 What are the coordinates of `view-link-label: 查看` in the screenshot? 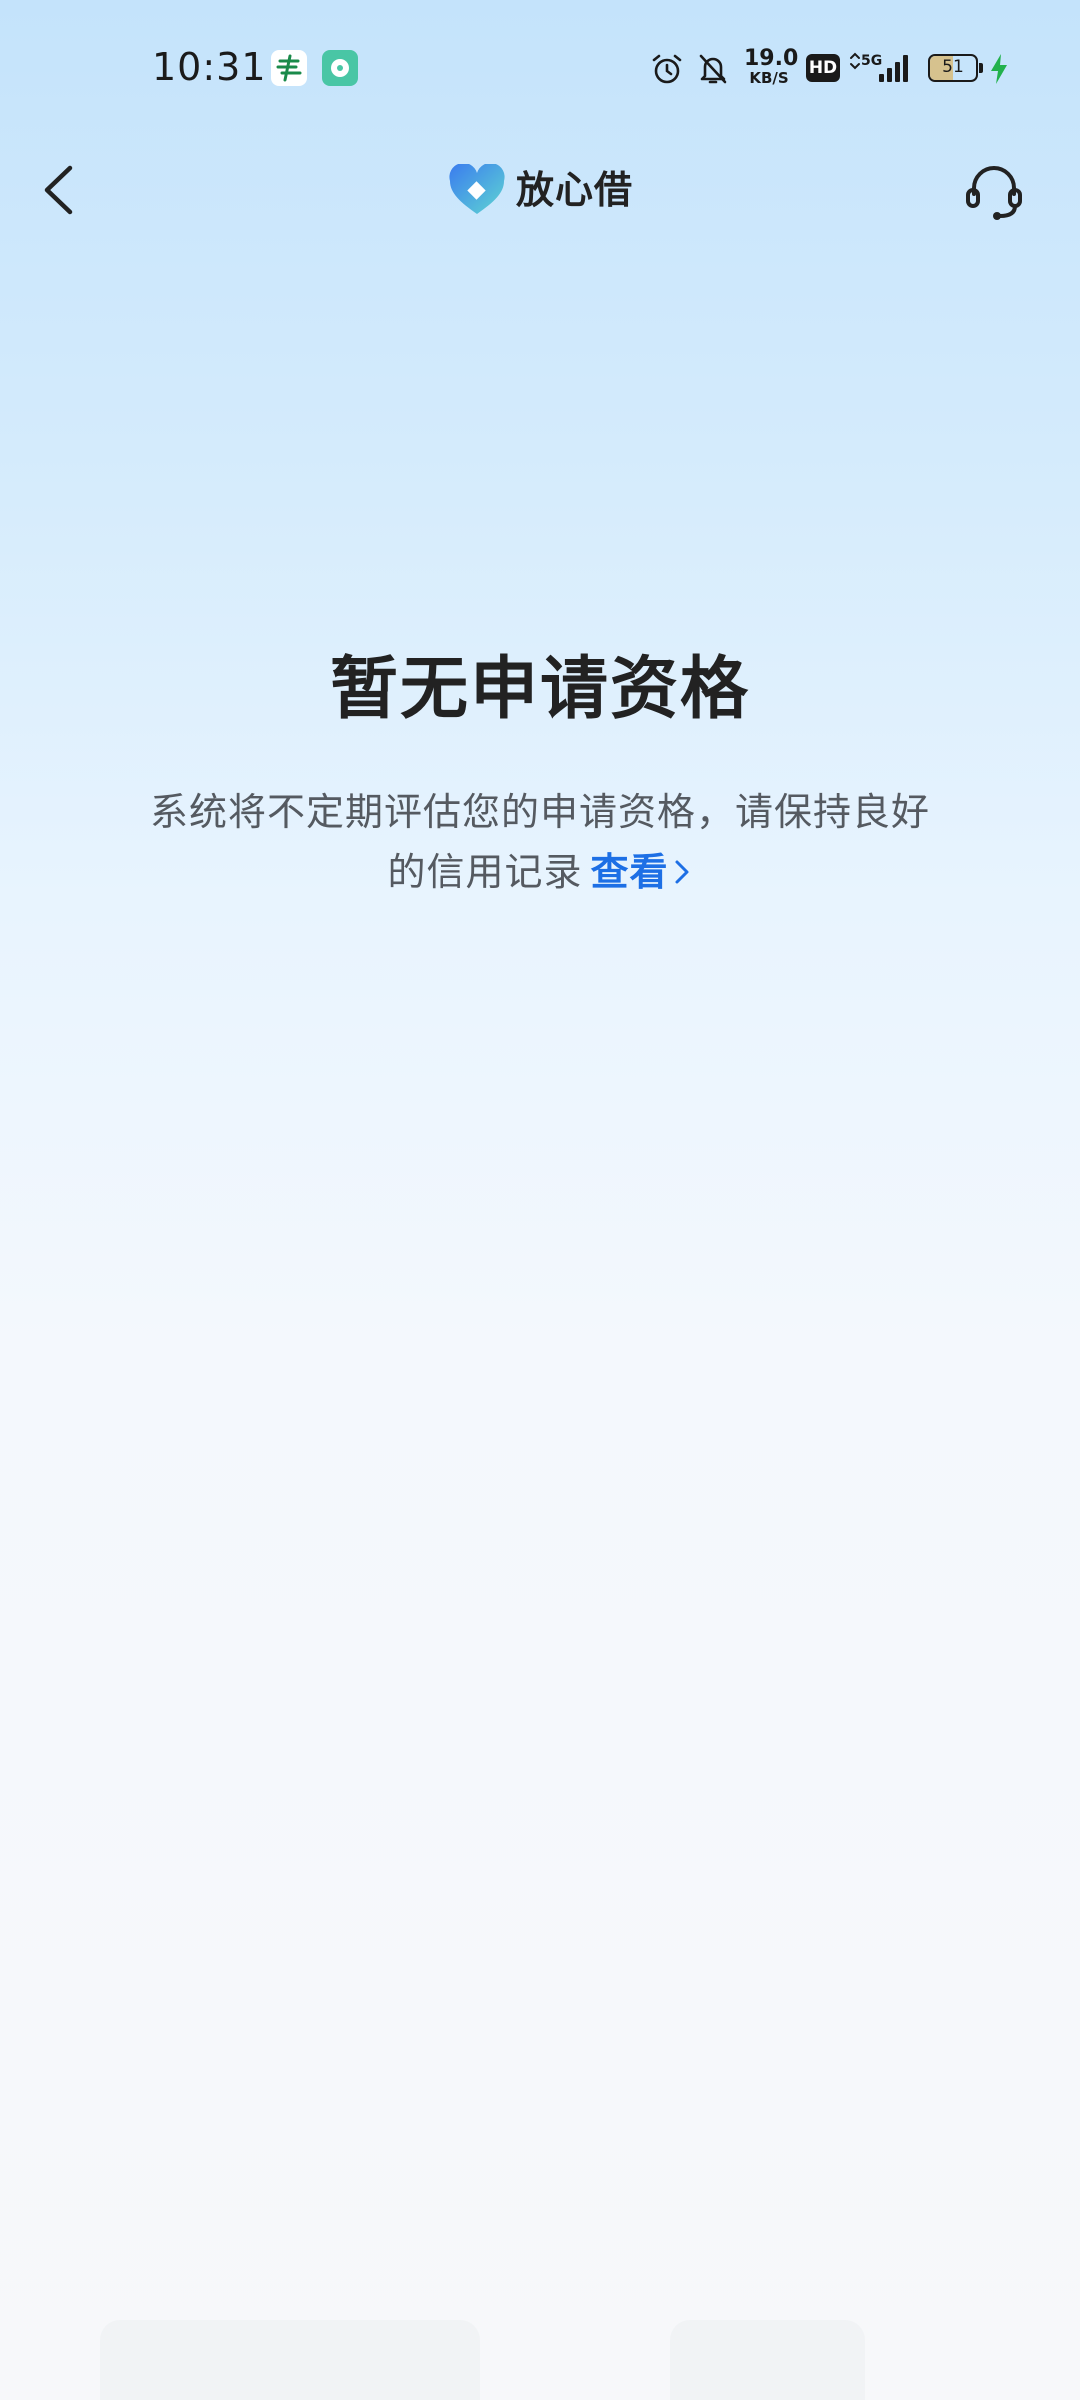 It's located at (629, 872).